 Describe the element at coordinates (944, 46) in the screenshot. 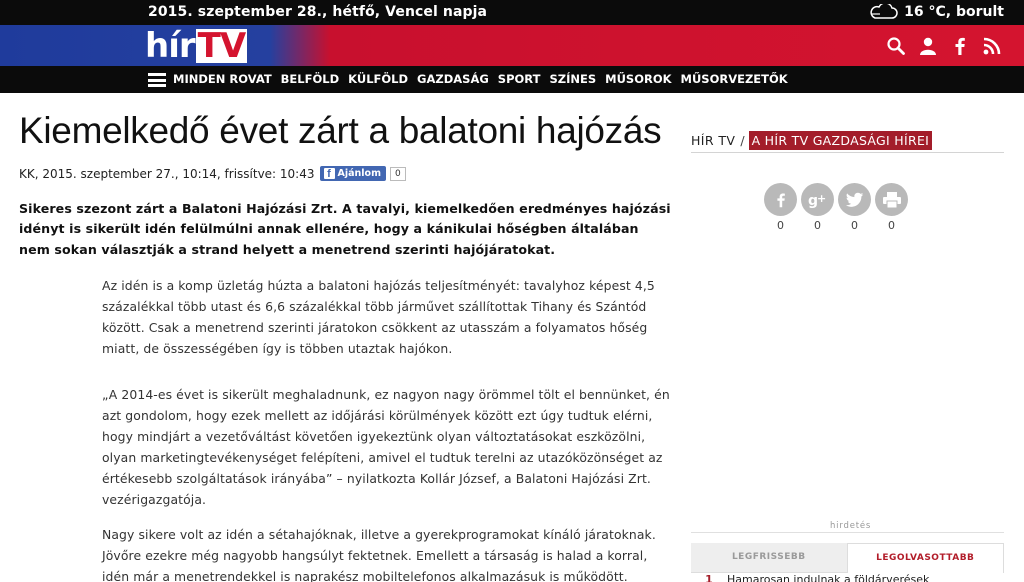

I see `header-icons` at that location.